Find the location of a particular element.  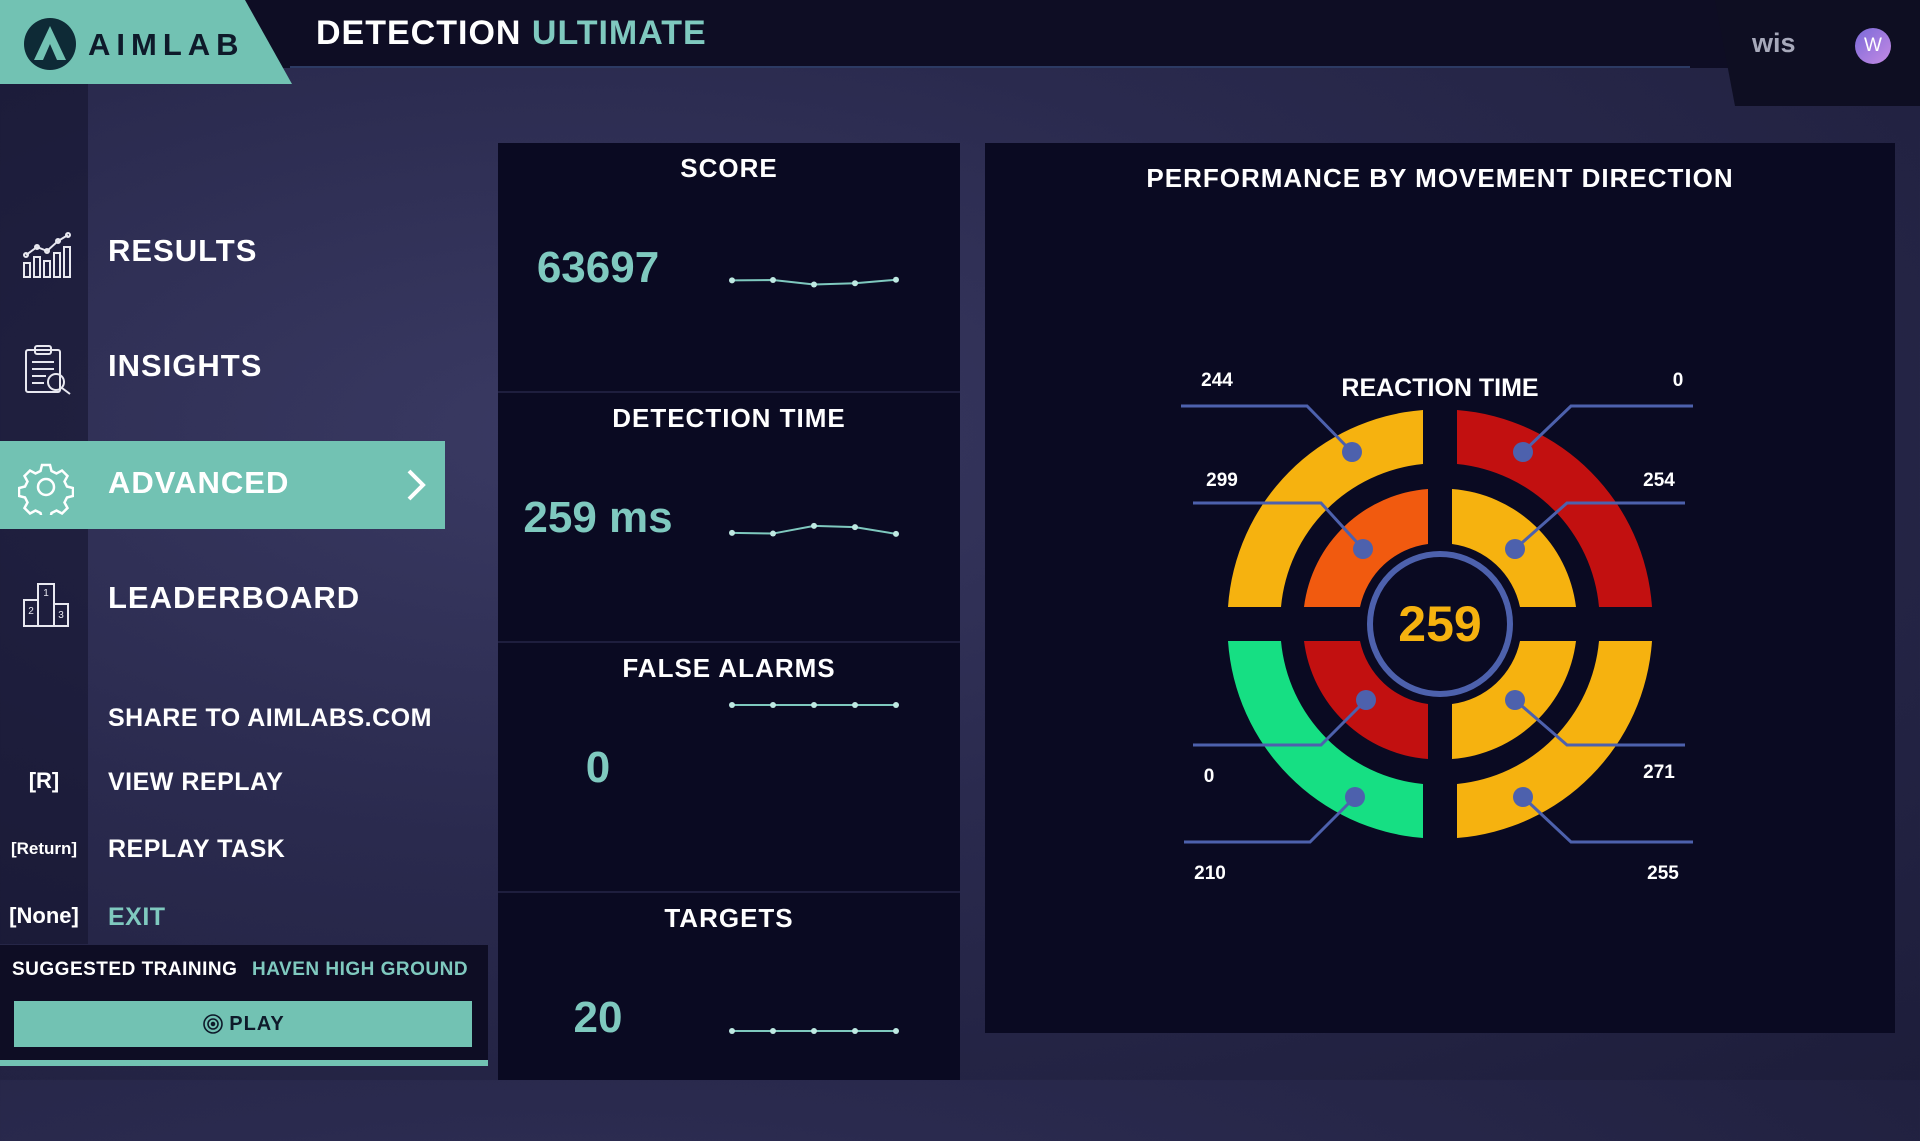

value-top-left-inner: 299 is located at coordinates (1222, 480).